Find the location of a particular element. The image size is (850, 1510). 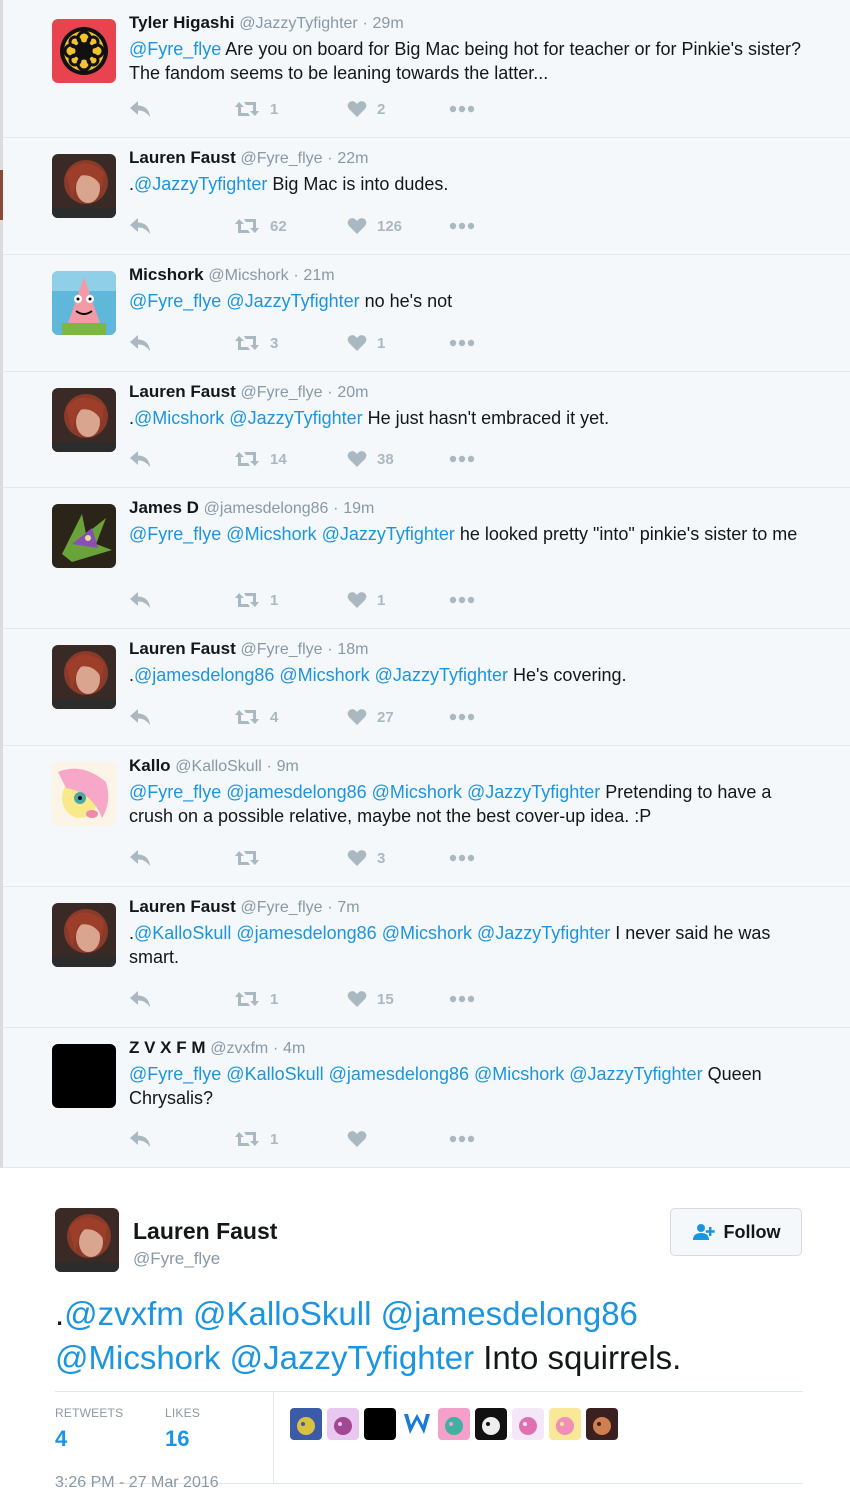

author-name: Tyler Higashi is located at coordinates (182, 22).